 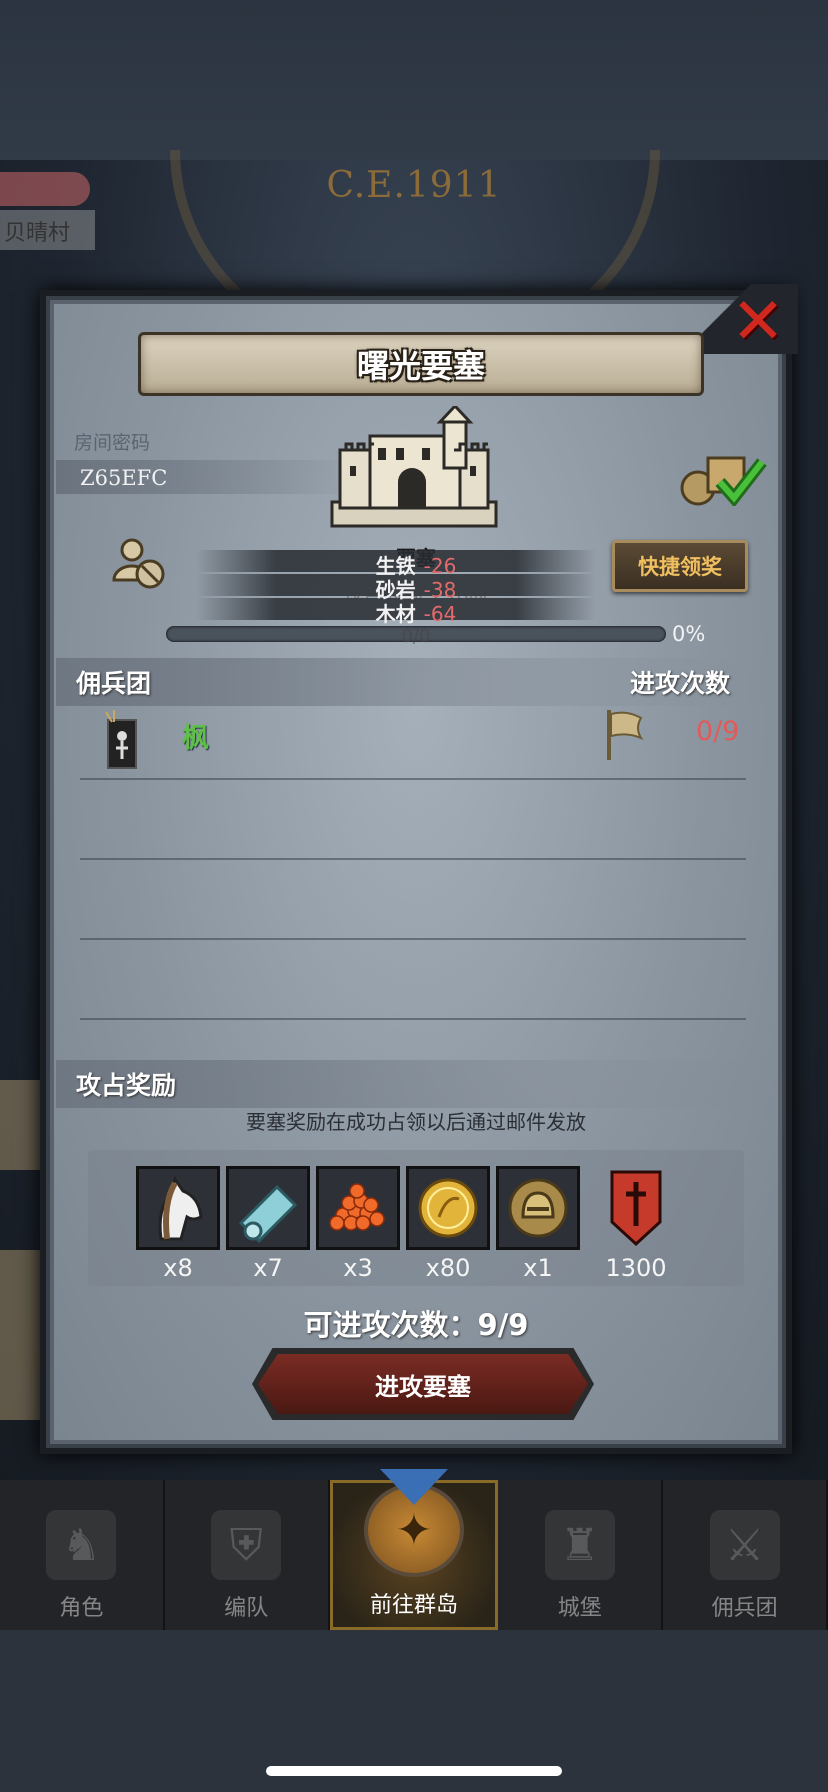 I want to click on nav-mercenary: ⚔ 佣兵团, so click(x=745, y=1555).